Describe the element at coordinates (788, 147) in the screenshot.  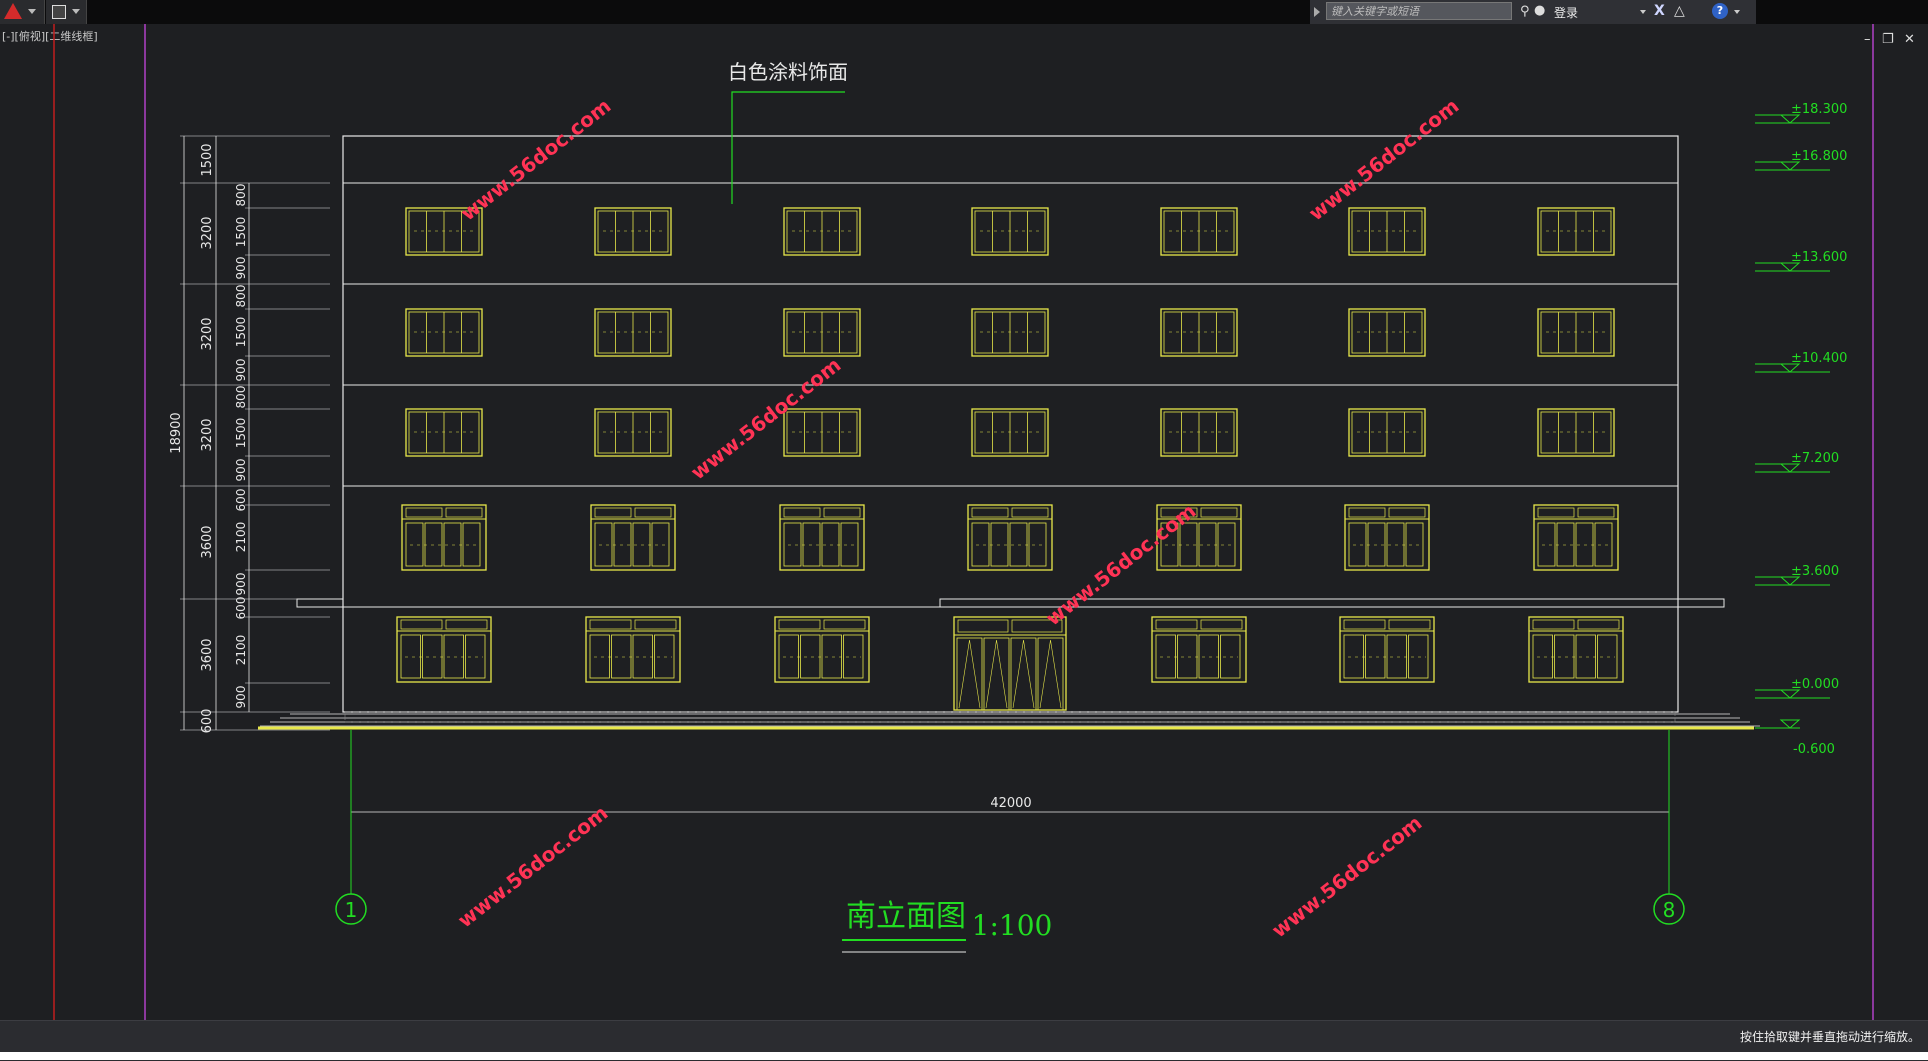
I see `leader-line` at that location.